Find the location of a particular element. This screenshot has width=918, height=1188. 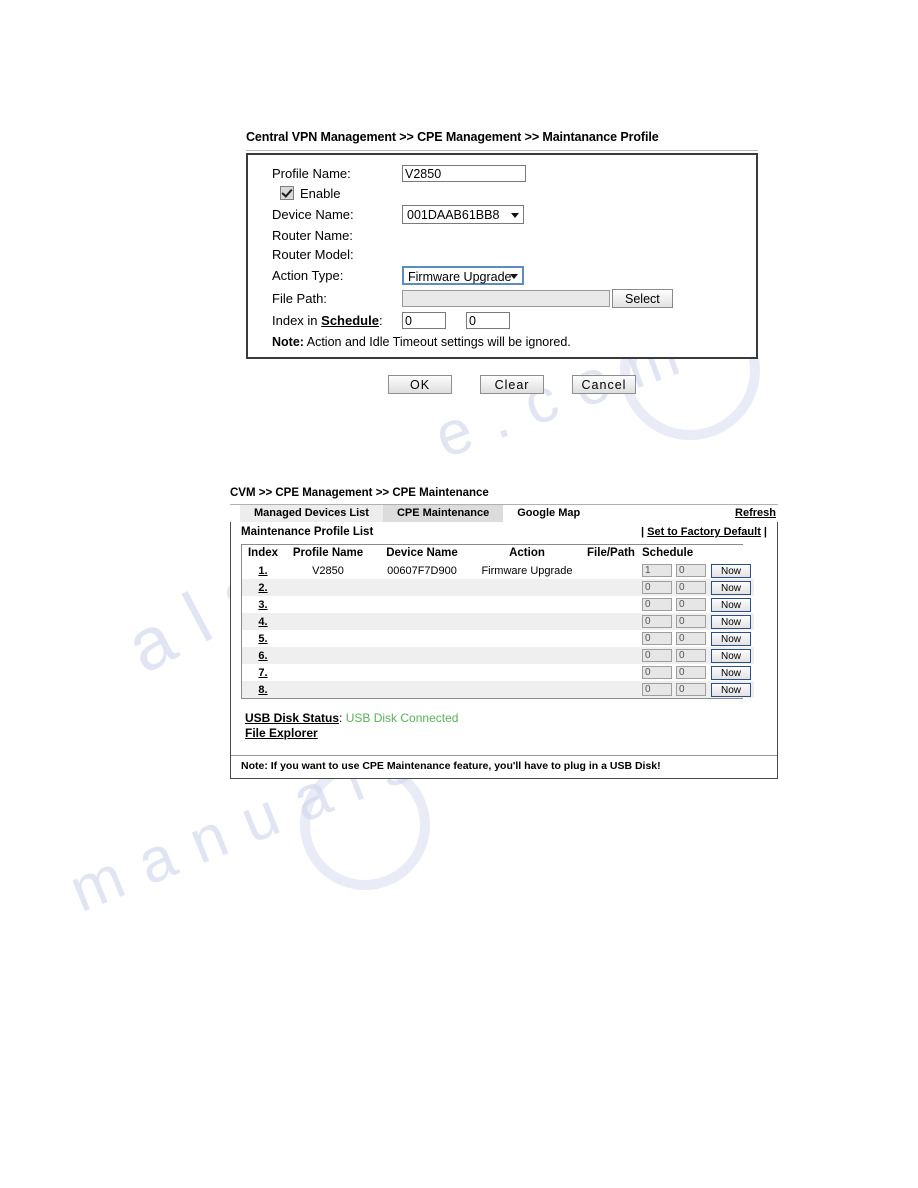

profile-name-input: V2850 is located at coordinates (464, 174).